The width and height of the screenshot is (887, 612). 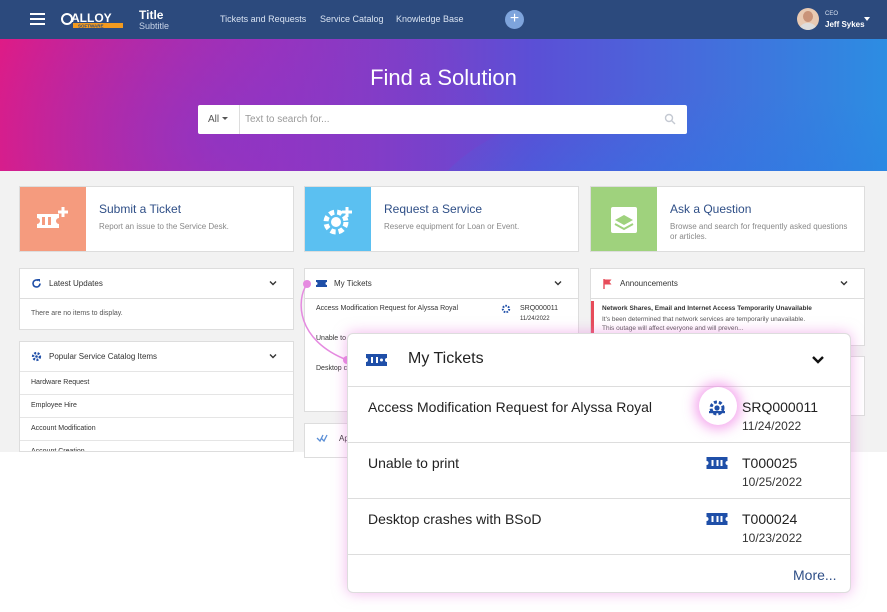 What do you see at coordinates (649, 283) in the screenshot?
I see `announcements-title: Announcements` at bounding box center [649, 283].